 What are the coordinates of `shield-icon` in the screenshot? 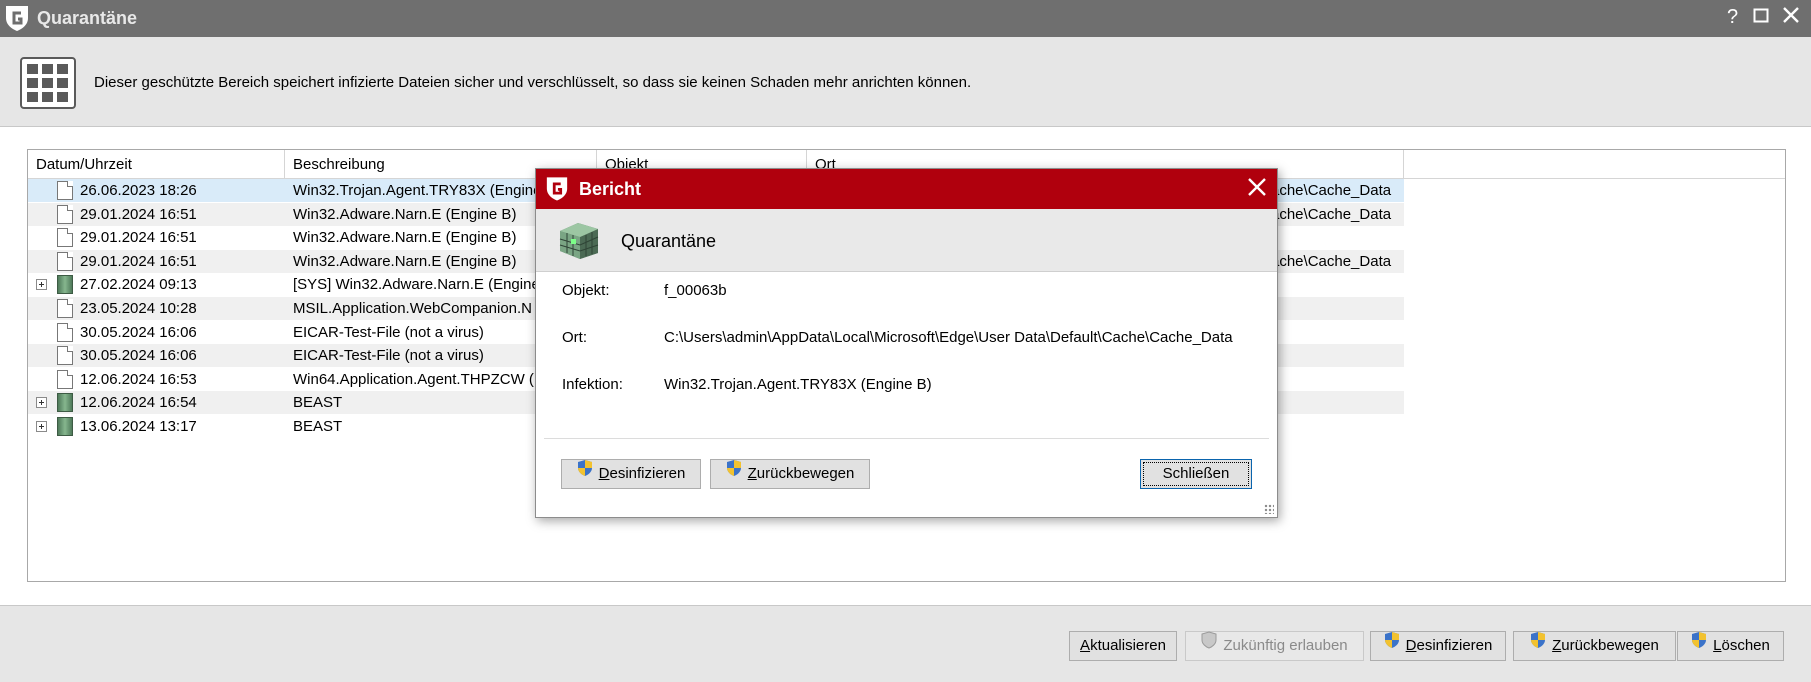 It's located at (1209, 645).